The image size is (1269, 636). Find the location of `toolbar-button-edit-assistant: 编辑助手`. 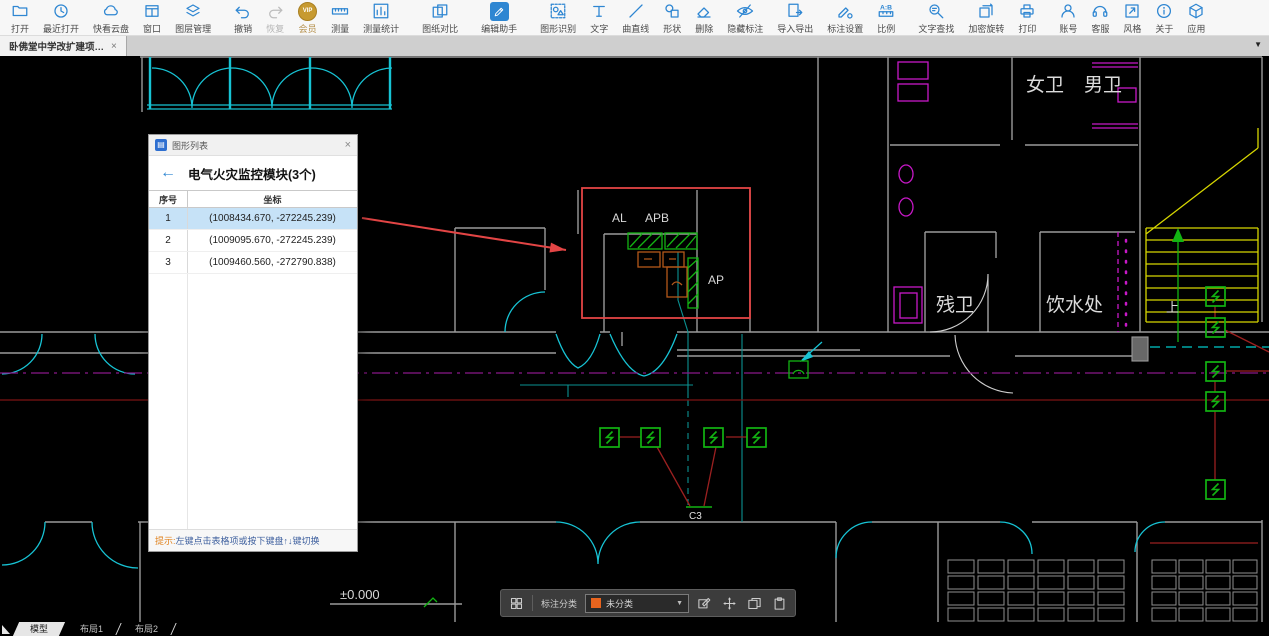

toolbar-button-edit-assistant: 编辑助手 is located at coordinates (499, 18).